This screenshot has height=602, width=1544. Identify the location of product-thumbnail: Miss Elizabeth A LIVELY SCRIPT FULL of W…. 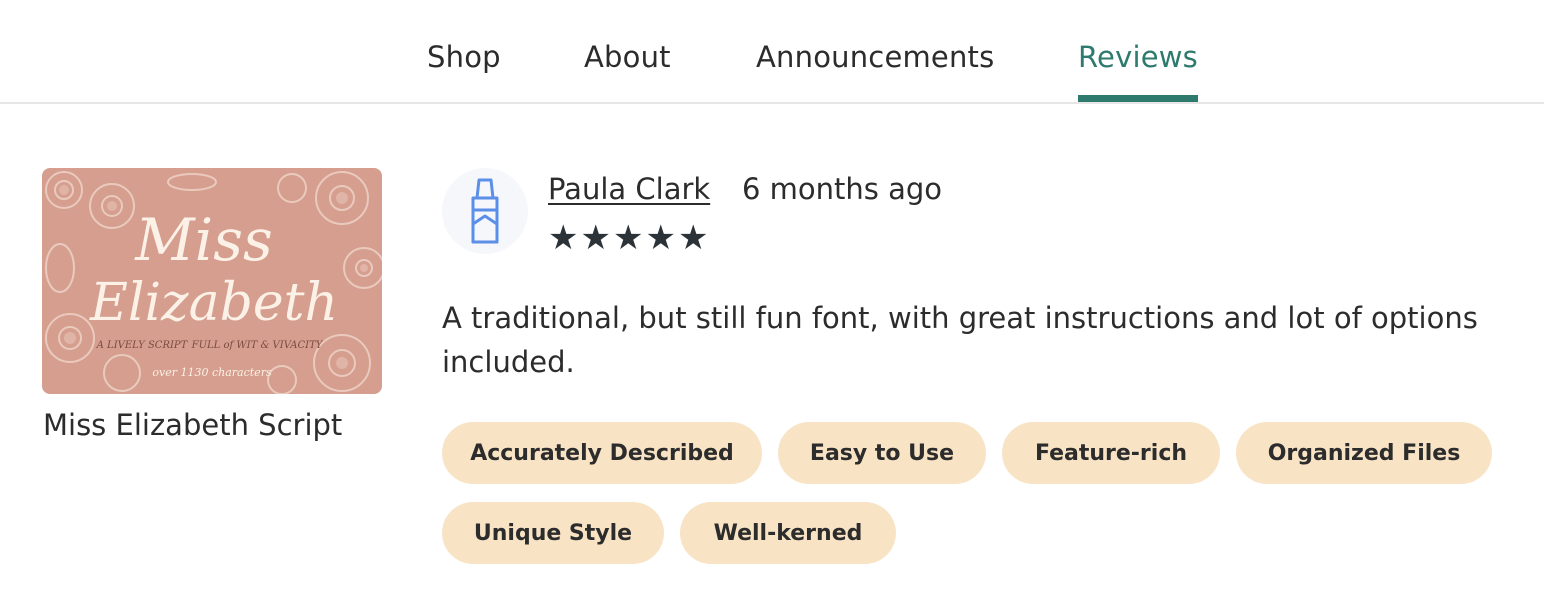
(212, 281).